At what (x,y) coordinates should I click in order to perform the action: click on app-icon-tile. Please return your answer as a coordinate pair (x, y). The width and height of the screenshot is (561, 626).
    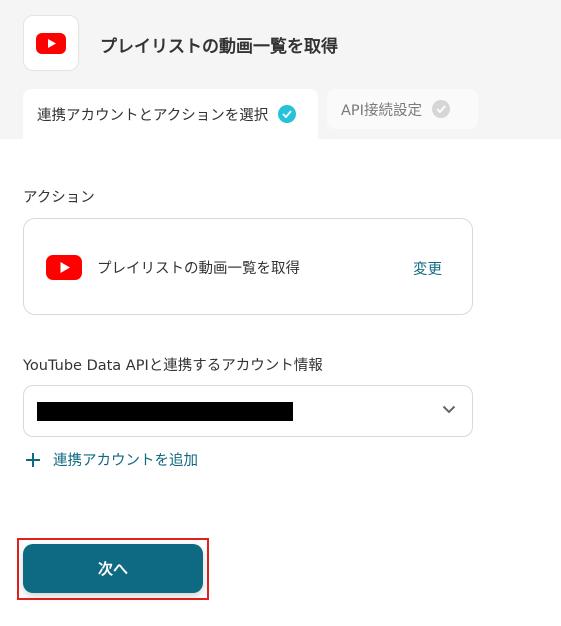
    Looking at the image, I should click on (51, 43).